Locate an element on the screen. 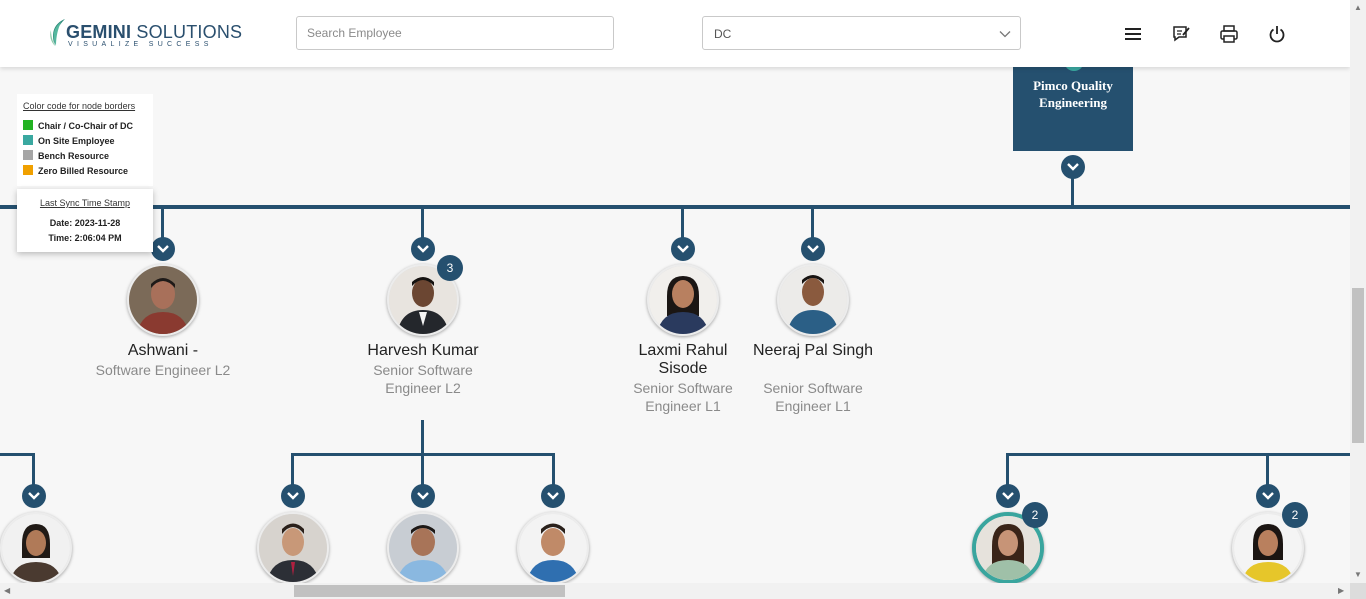 The height and width of the screenshot is (599, 1366). legend-label: On Site Employee is located at coordinates (76, 141).